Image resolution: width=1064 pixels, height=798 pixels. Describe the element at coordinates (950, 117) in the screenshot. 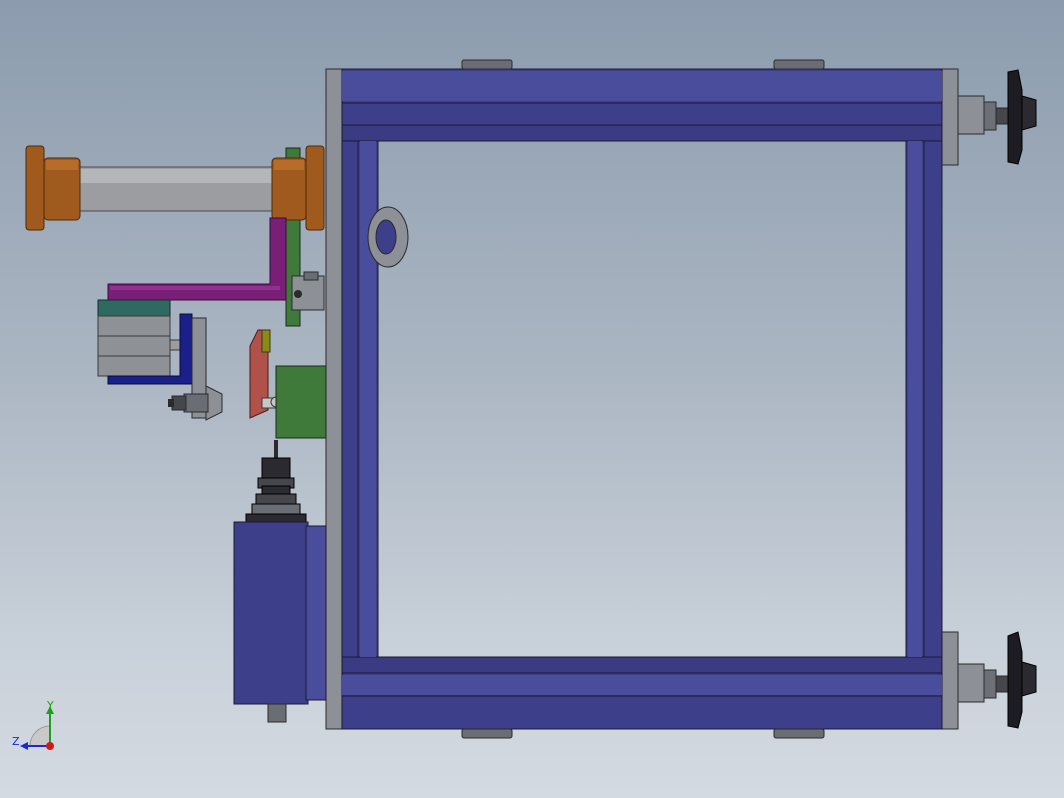

I see `right-end-plate-top` at that location.